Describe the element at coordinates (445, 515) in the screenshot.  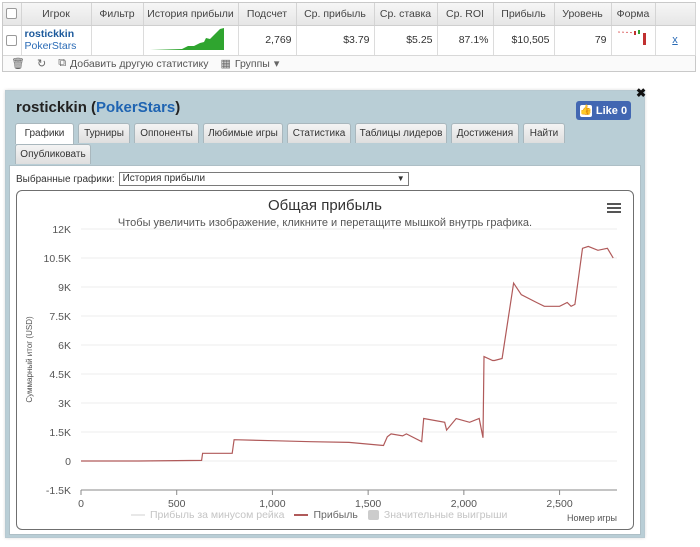
I see `legend-label-big-wins: Значительные выигрыши` at that location.